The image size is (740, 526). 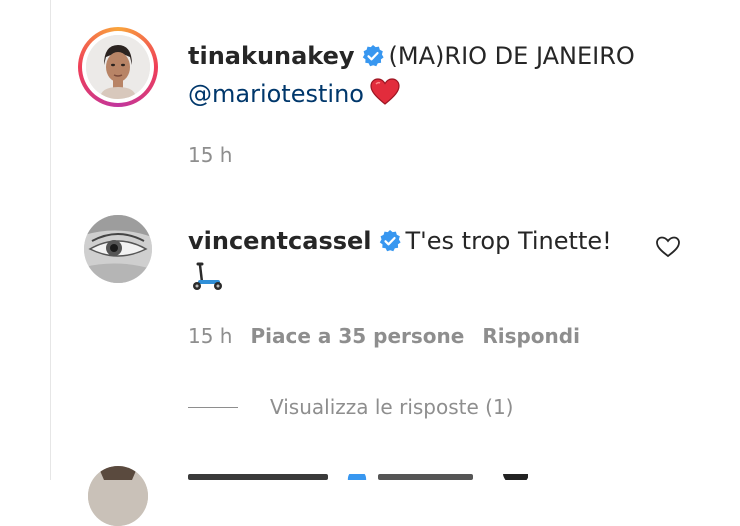 I want to click on red-heart-icon, so click(x=385, y=91).